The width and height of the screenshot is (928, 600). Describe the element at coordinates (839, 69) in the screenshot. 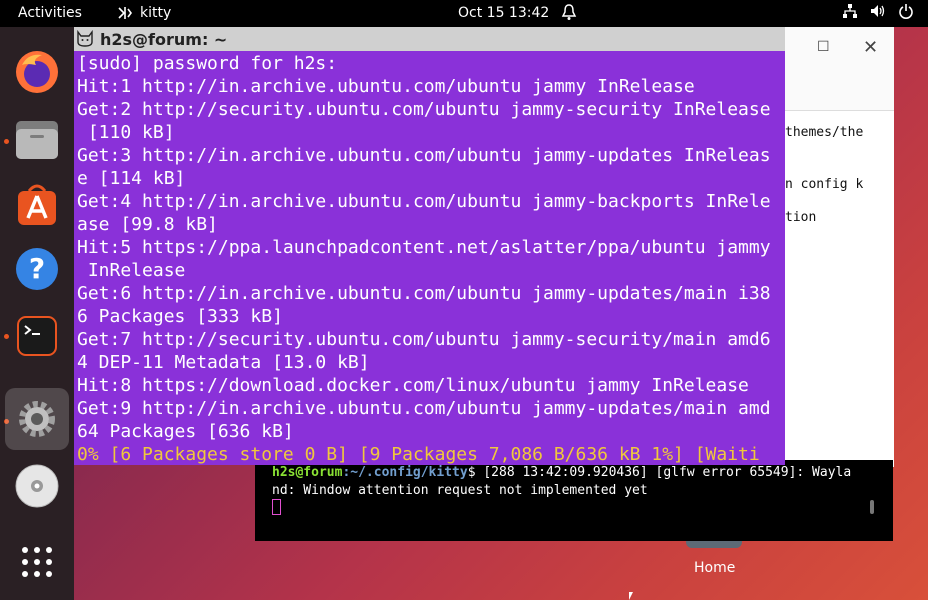

I see `background-window-header: ☐ ✕` at that location.